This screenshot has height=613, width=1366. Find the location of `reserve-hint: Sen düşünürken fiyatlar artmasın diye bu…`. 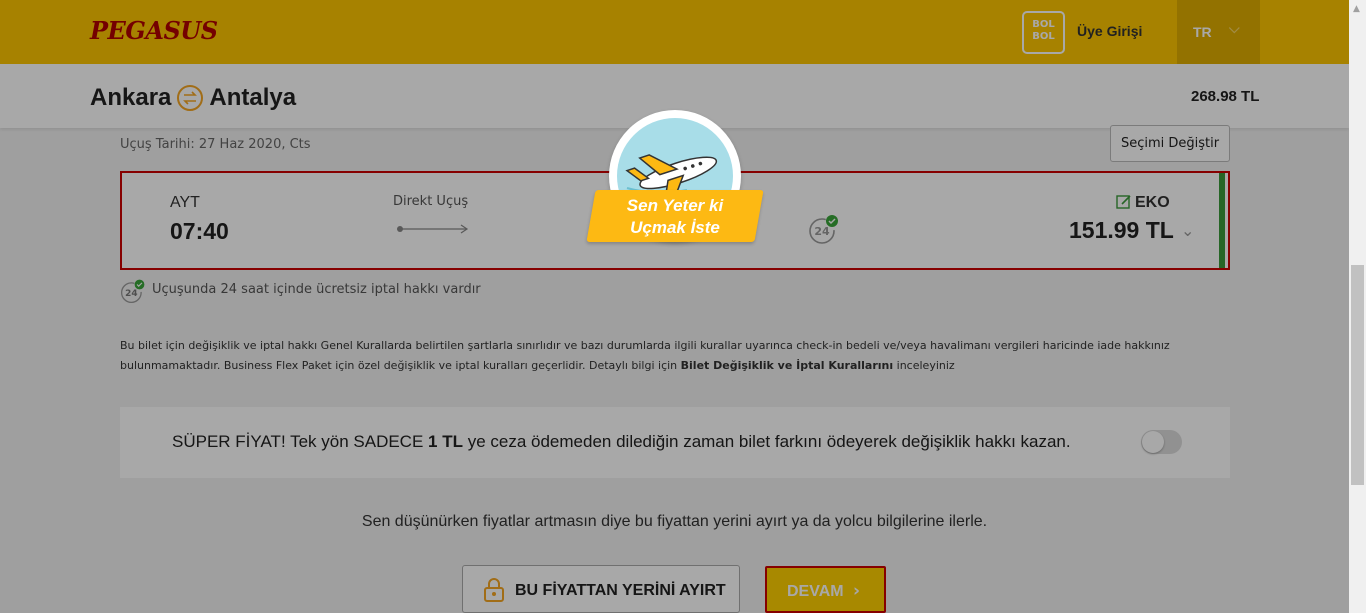

reserve-hint: Sen düşünürken fiyatlar artmasın diye bu… is located at coordinates (674, 521).